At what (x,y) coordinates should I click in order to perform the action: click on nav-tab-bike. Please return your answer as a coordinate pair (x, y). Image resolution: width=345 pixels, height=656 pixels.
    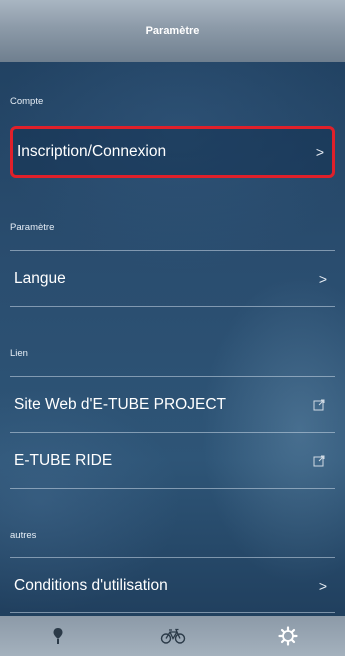
    Looking at the image, I should click on (172, 636).